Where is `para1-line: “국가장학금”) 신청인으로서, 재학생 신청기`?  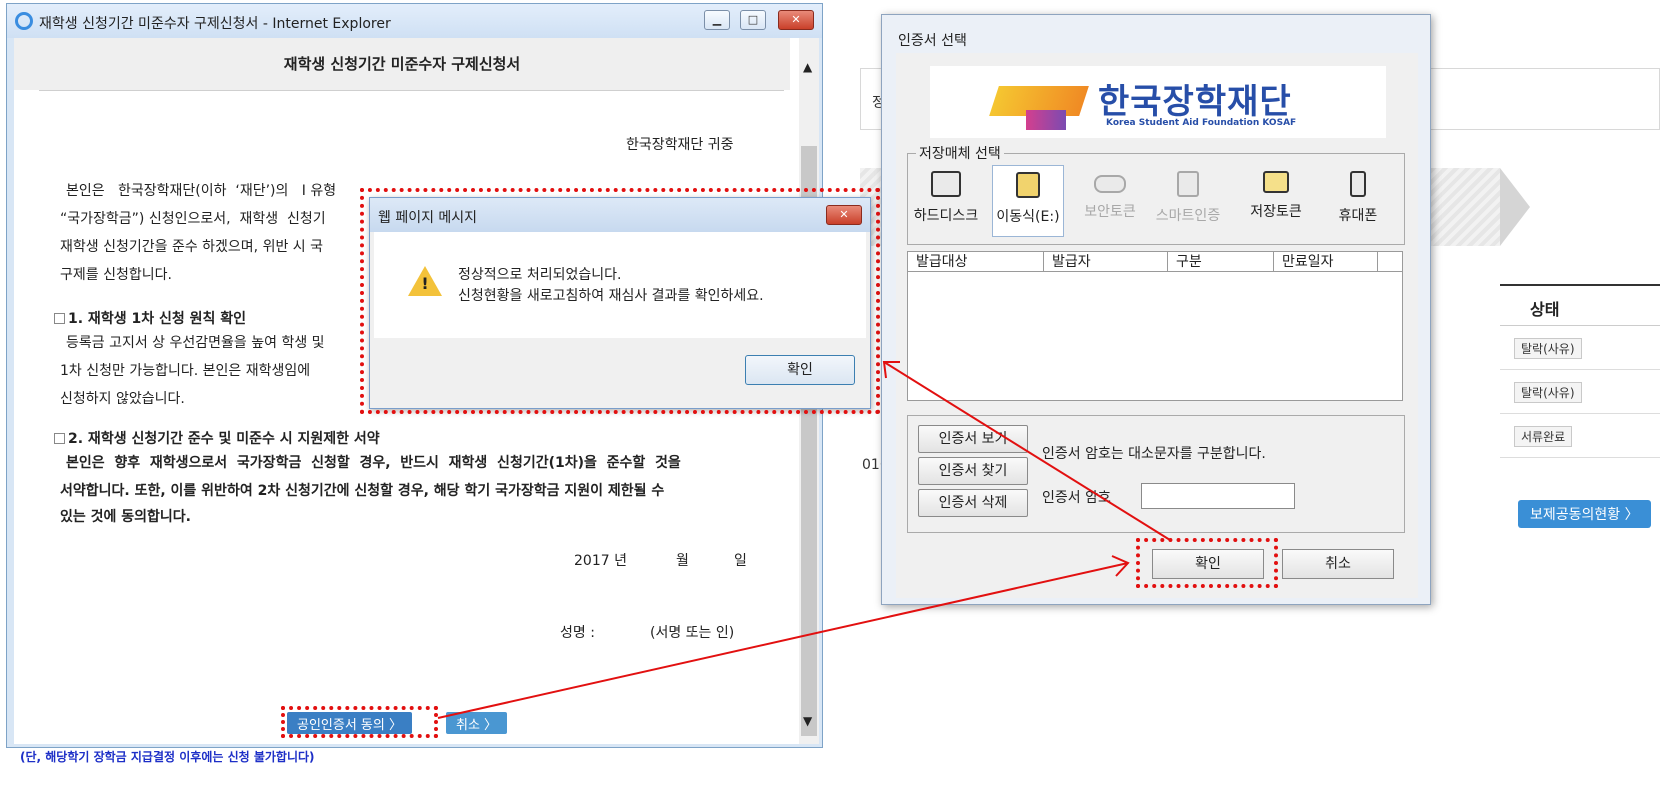
para1-line: “국가장학금”) 신청인으로서, 재학생 신청기 is located at coordinates (193, 219).